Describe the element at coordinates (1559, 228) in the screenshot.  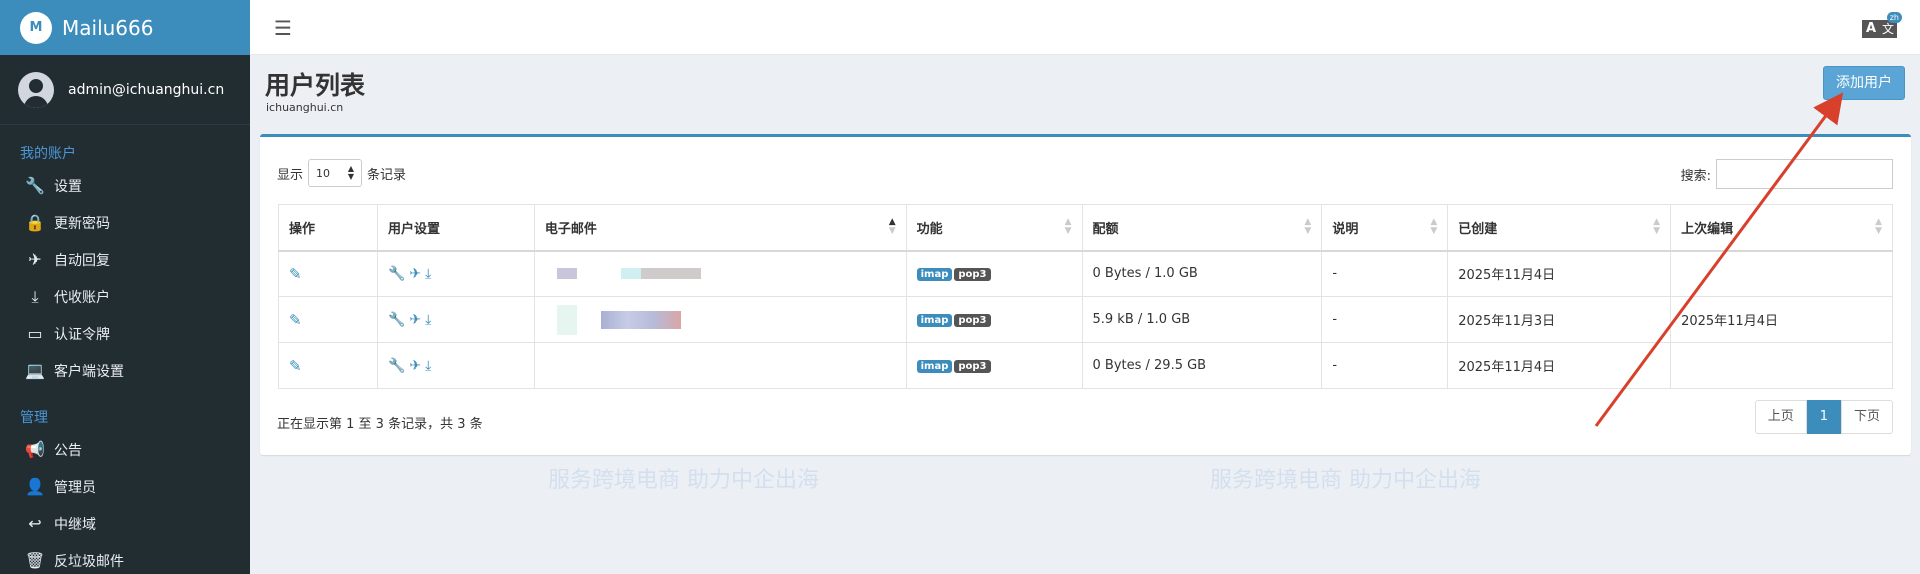
I see `col-created: 已创建 ▲ ▼` at that location.